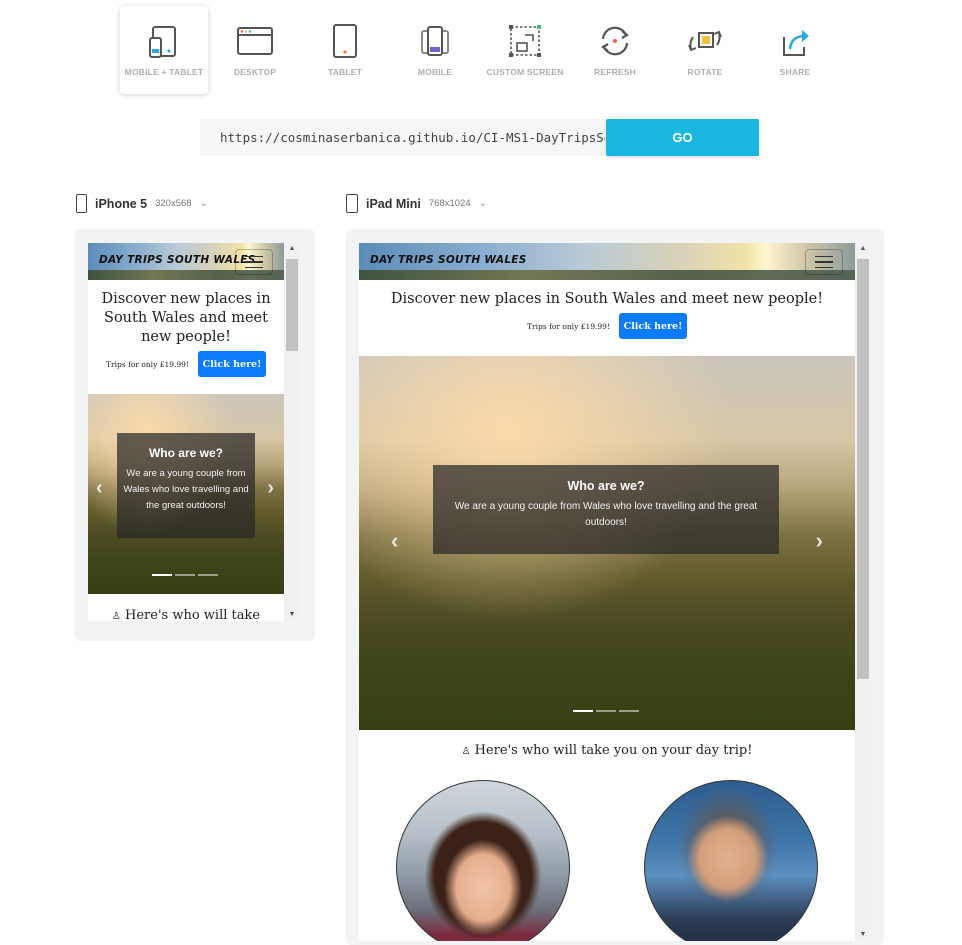  I want to click on desktop-icon, so click(255, 41).